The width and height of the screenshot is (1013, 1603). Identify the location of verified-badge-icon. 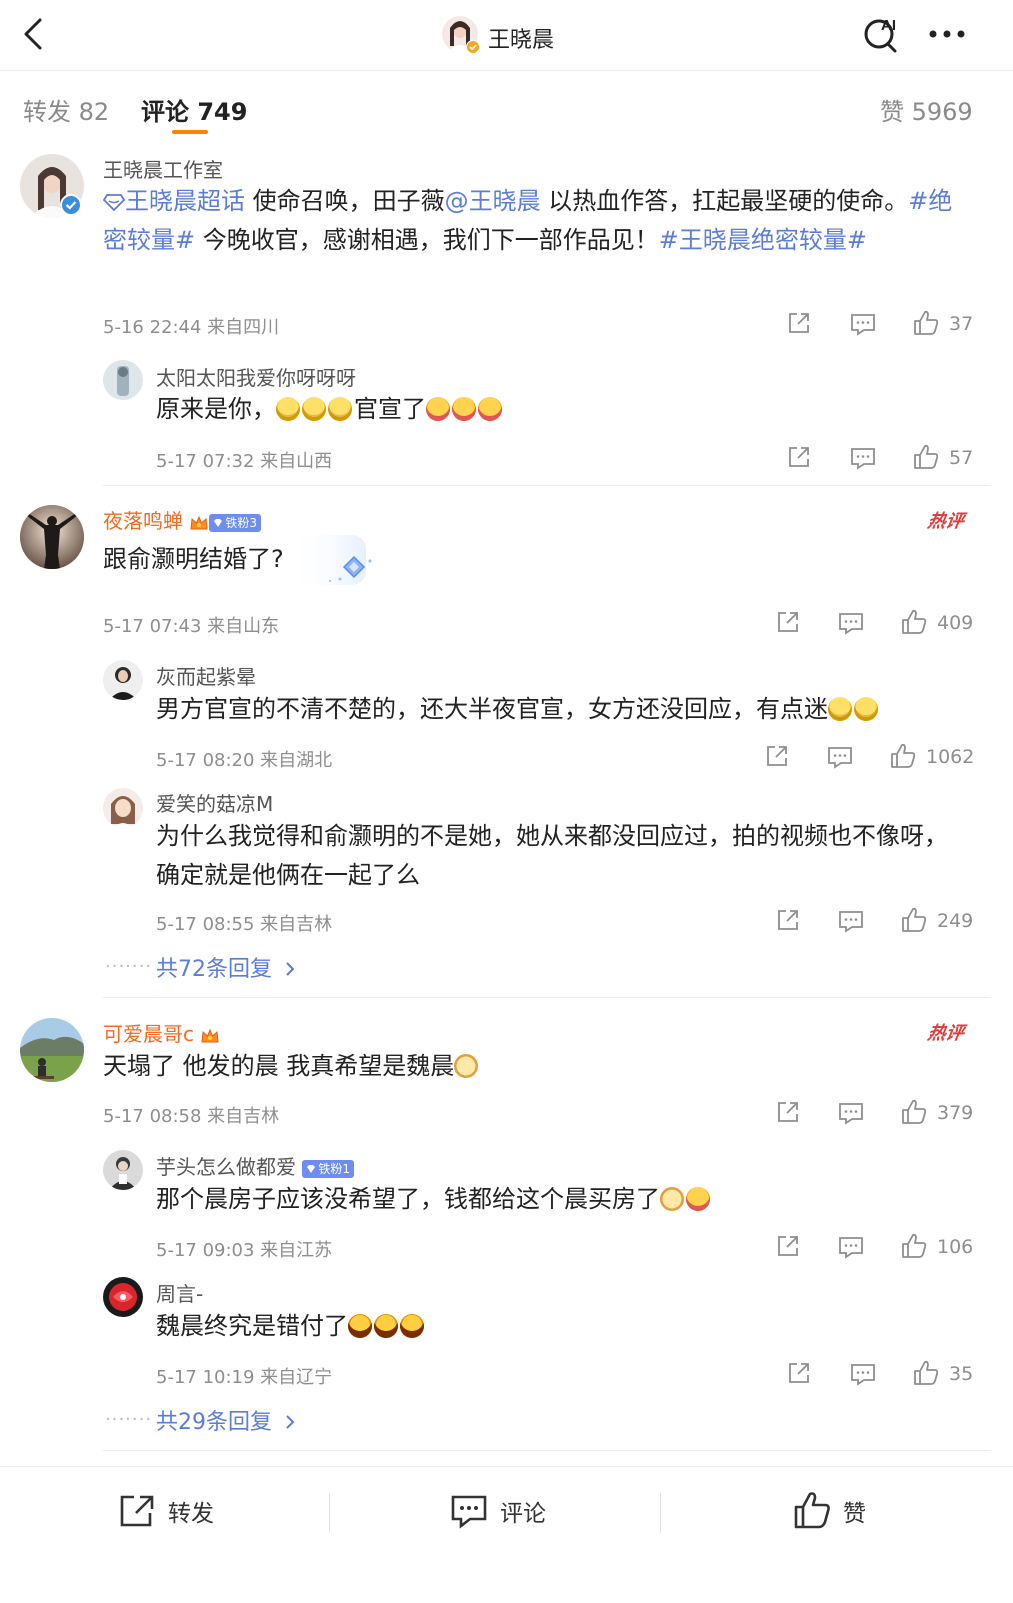
(473, 47).